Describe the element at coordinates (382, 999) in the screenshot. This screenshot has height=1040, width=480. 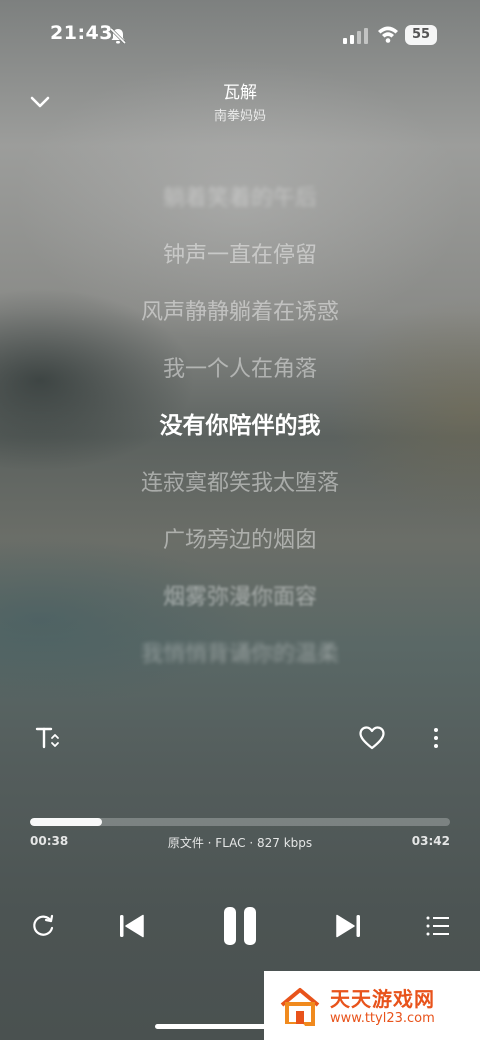
I see `watermark-name: 天天游戏网` at that location.